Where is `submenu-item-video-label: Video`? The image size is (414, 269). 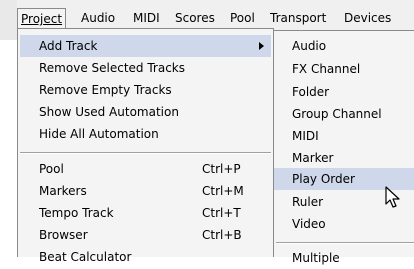
submenu-item-video-label: Video is located at coordinates (309, 224).